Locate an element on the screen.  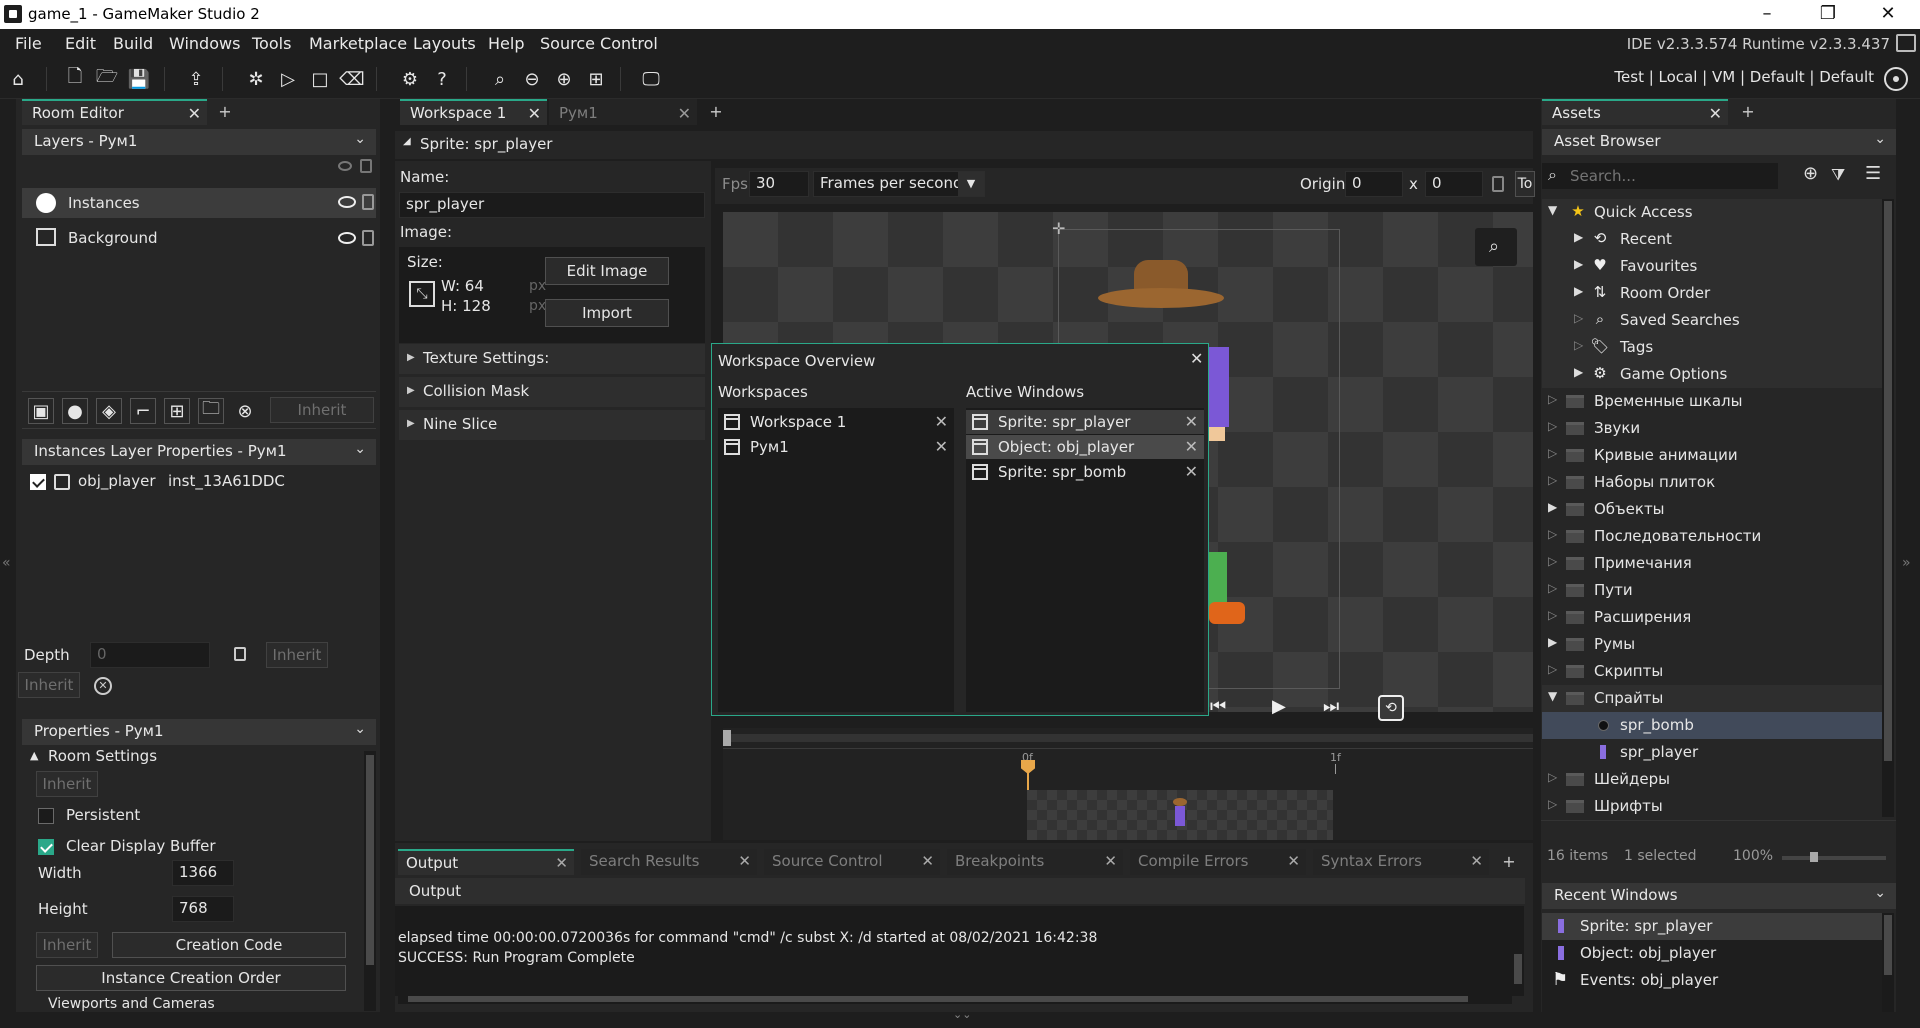
tab-source-control: Source Control ✕ is located at coordinates (852, 862).